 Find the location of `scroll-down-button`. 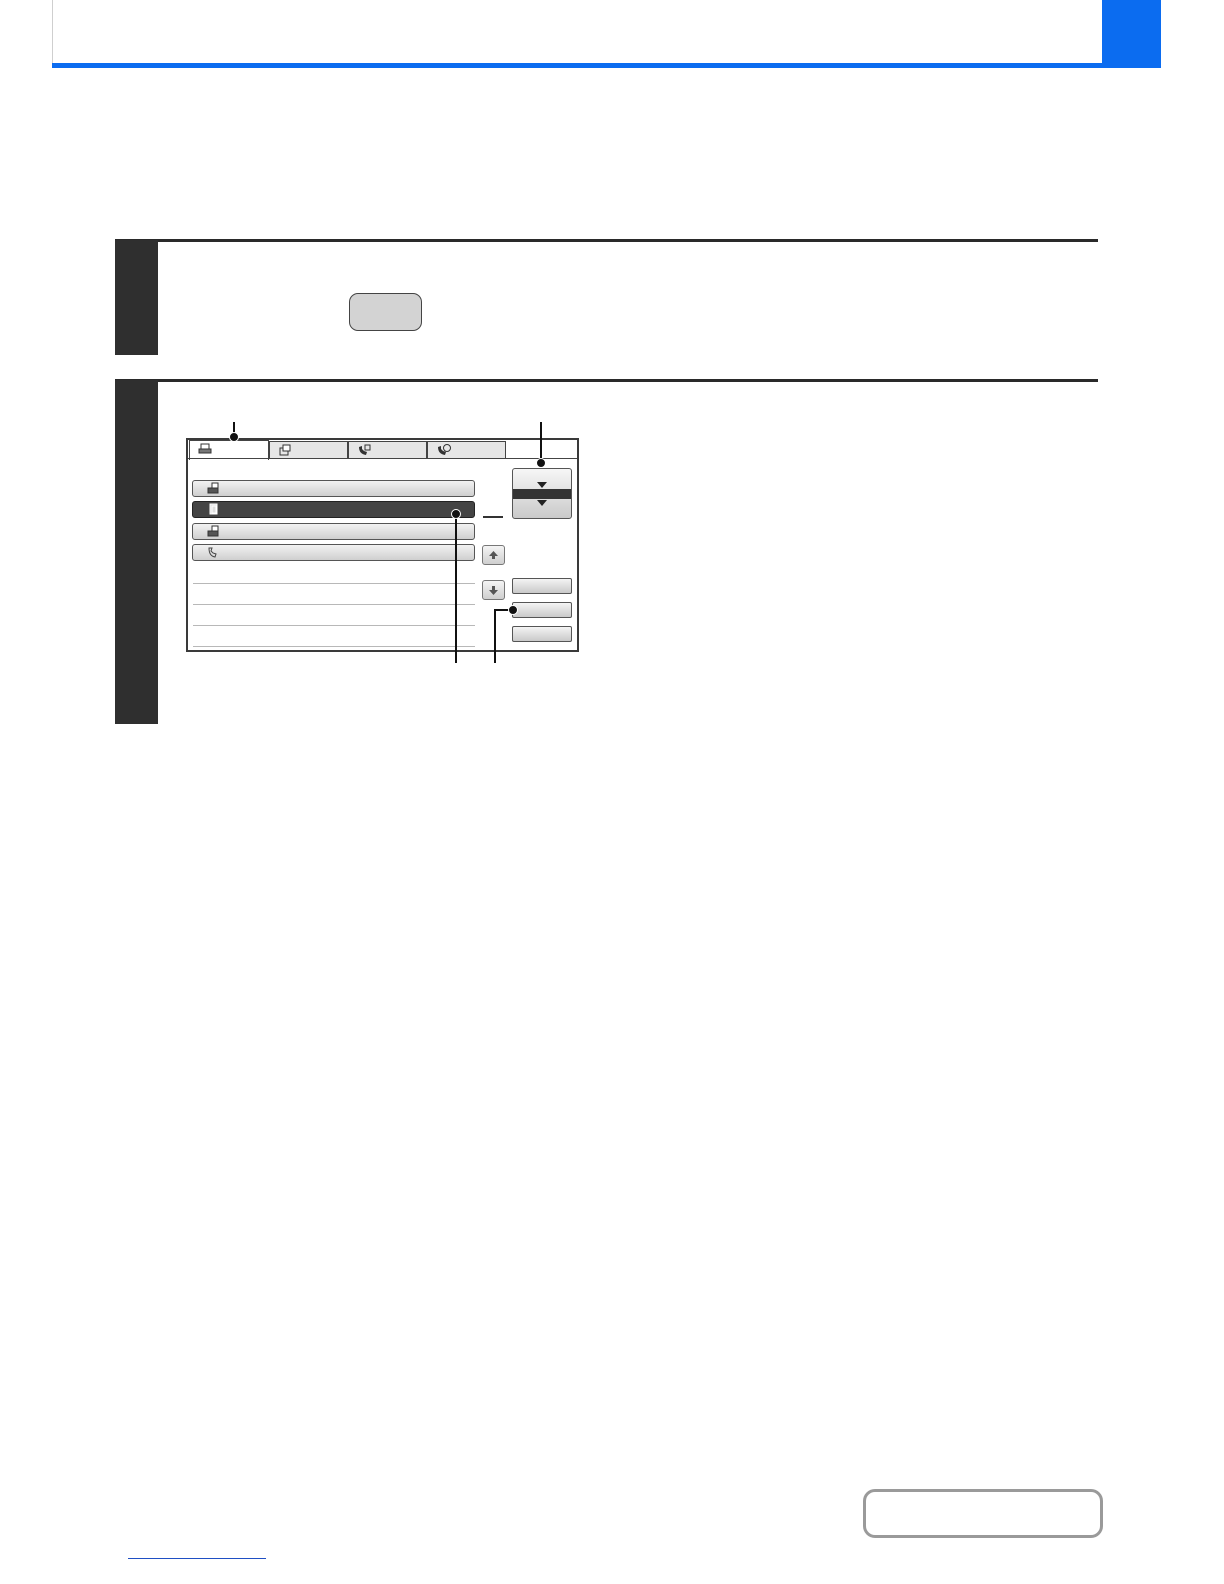

scroll-down-button is located at coordinates (493, 590).